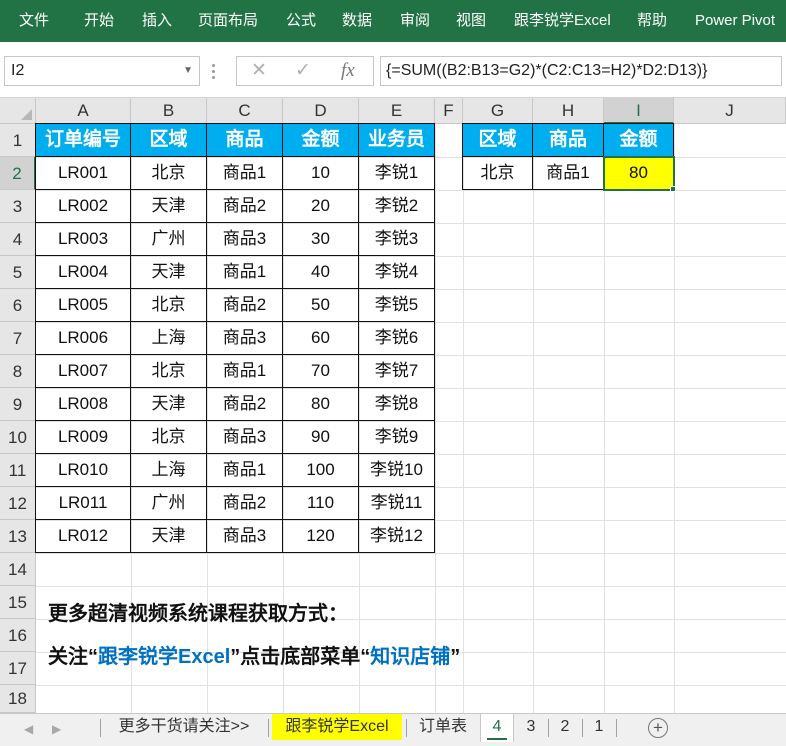 Image resolution: width=786 pixels, height=746 pixels. I want to click on column-header-f: F, so click(449, 111).